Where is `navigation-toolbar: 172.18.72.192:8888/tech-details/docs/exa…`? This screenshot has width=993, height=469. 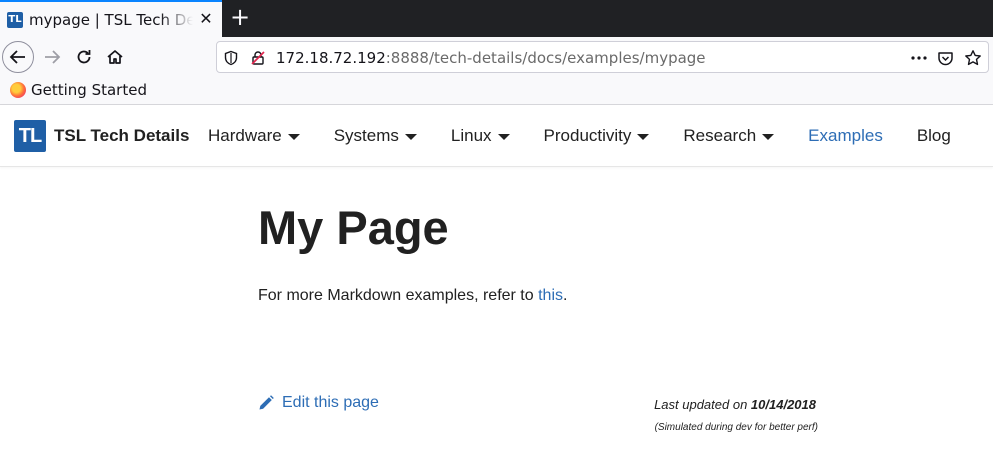 navigation-toolbar: 172.18.72.192:8888/tech-details/docs/exa… is located at coordinates (496, 57).